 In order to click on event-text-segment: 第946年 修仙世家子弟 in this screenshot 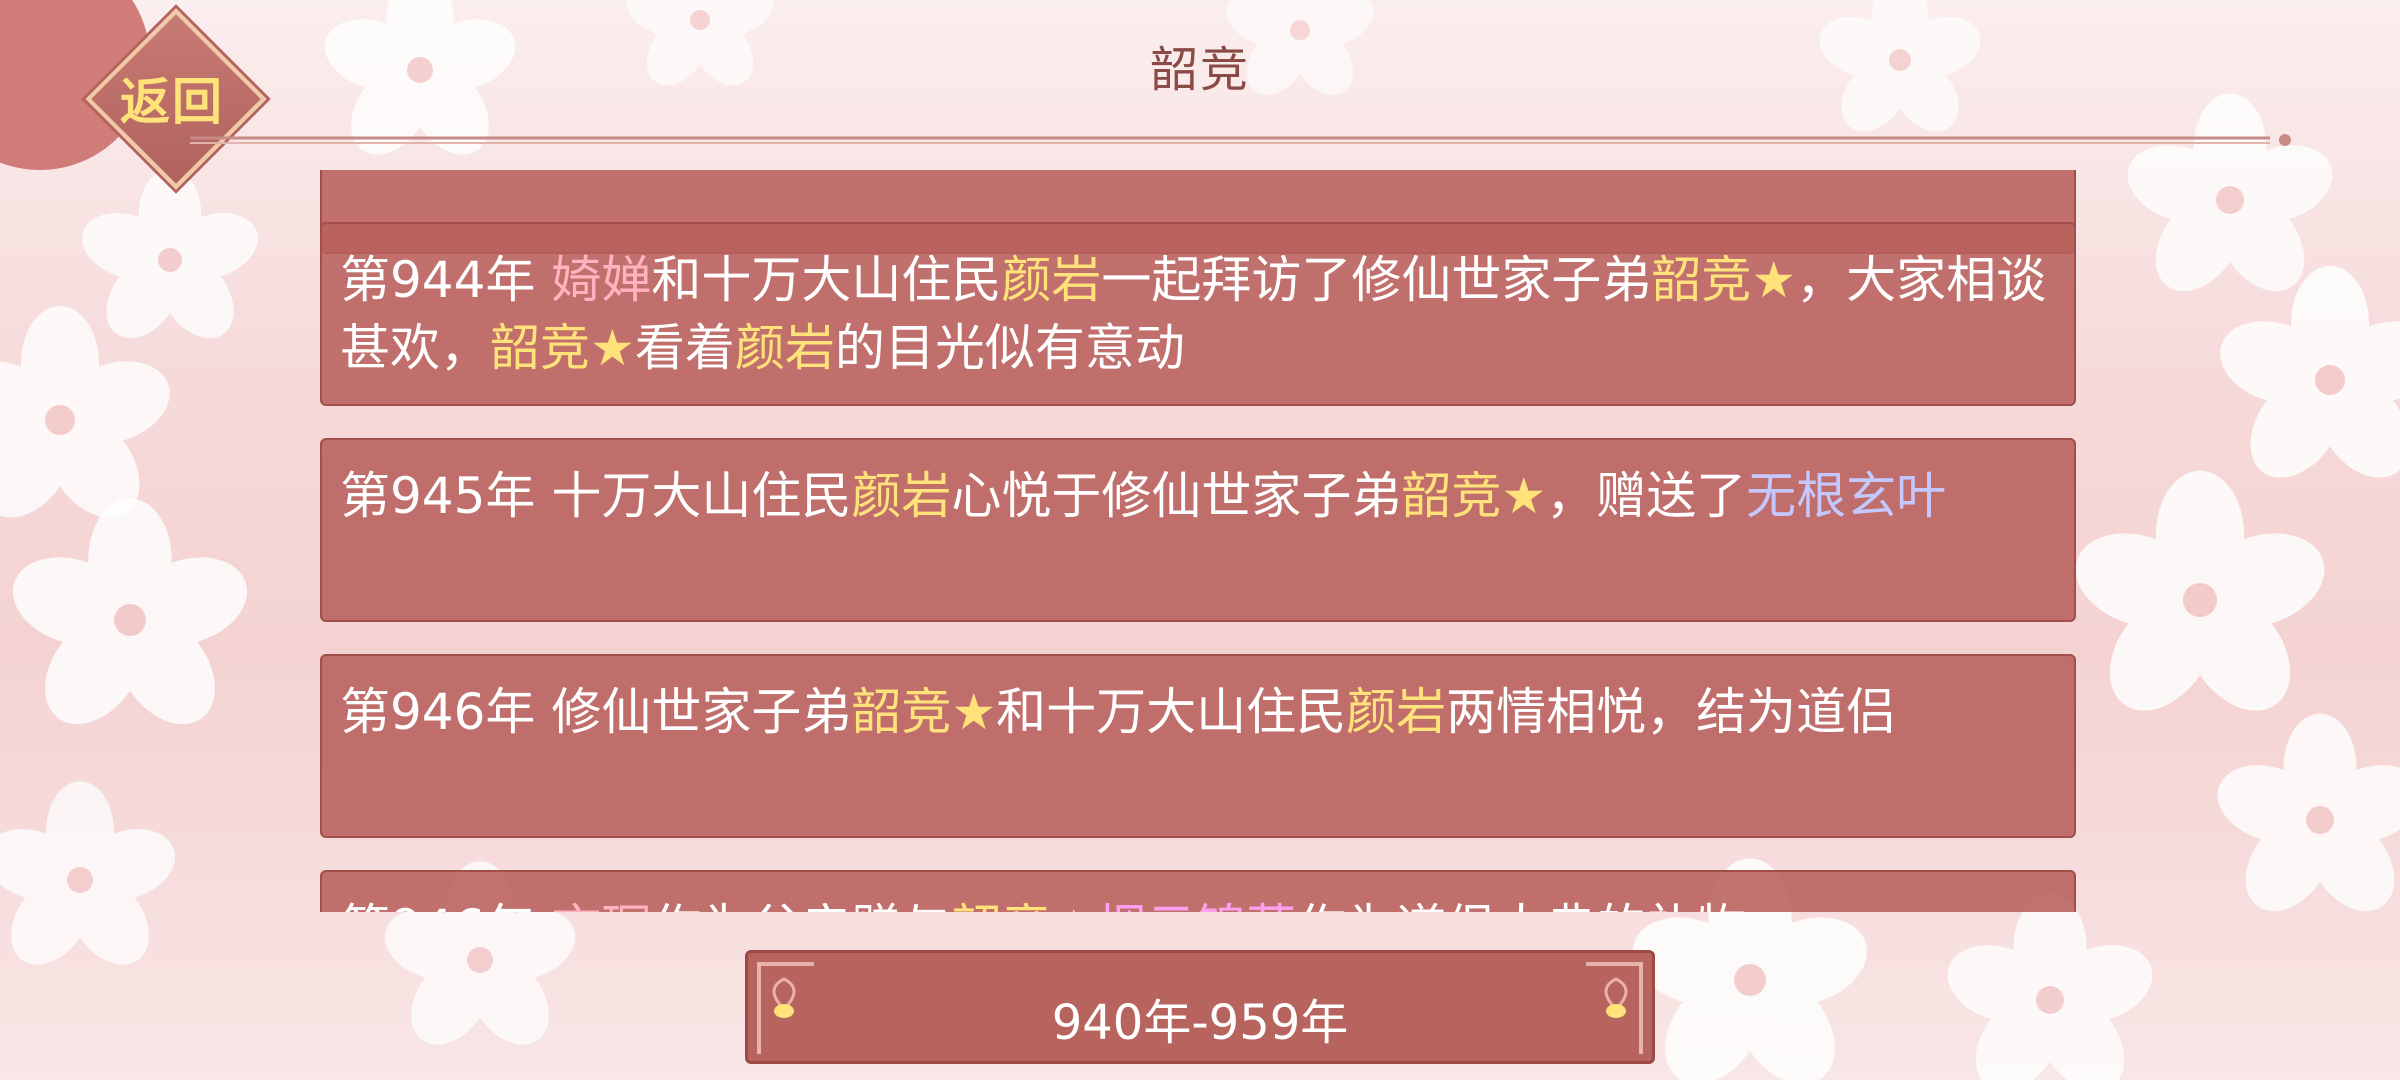, I will do `click(596, 712)`.